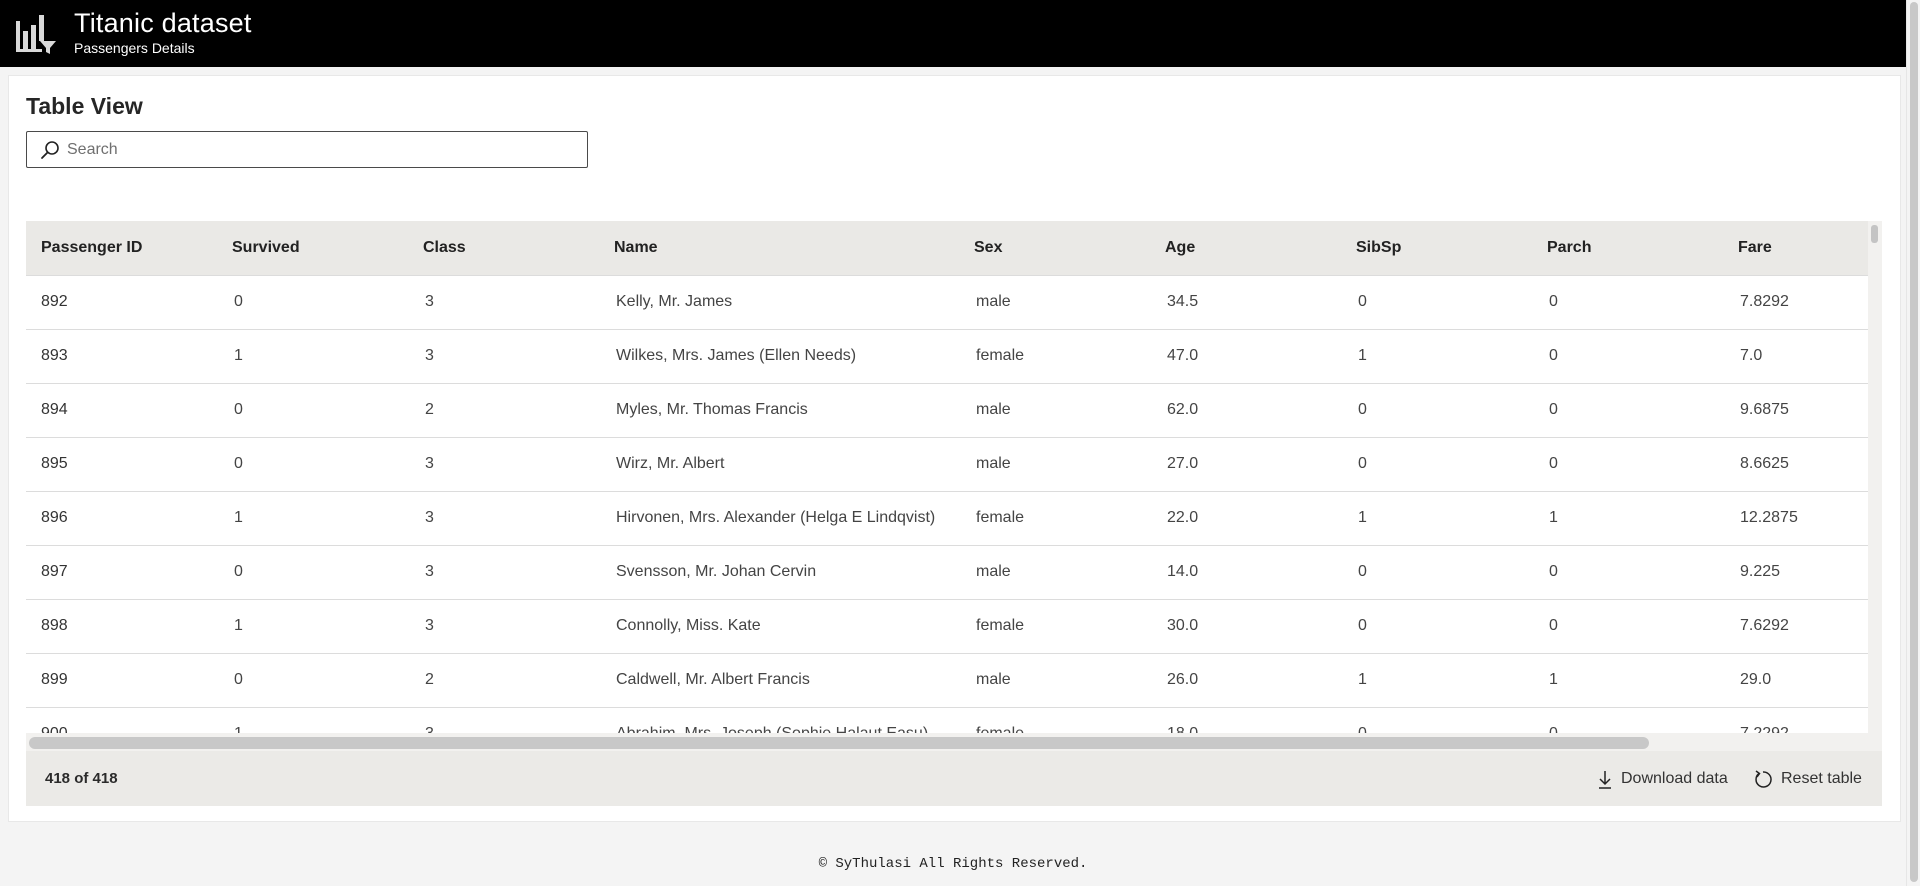 The image size is (1920, 886). I want to click on app-subtitle: Passengers Details, so click(134, 48).